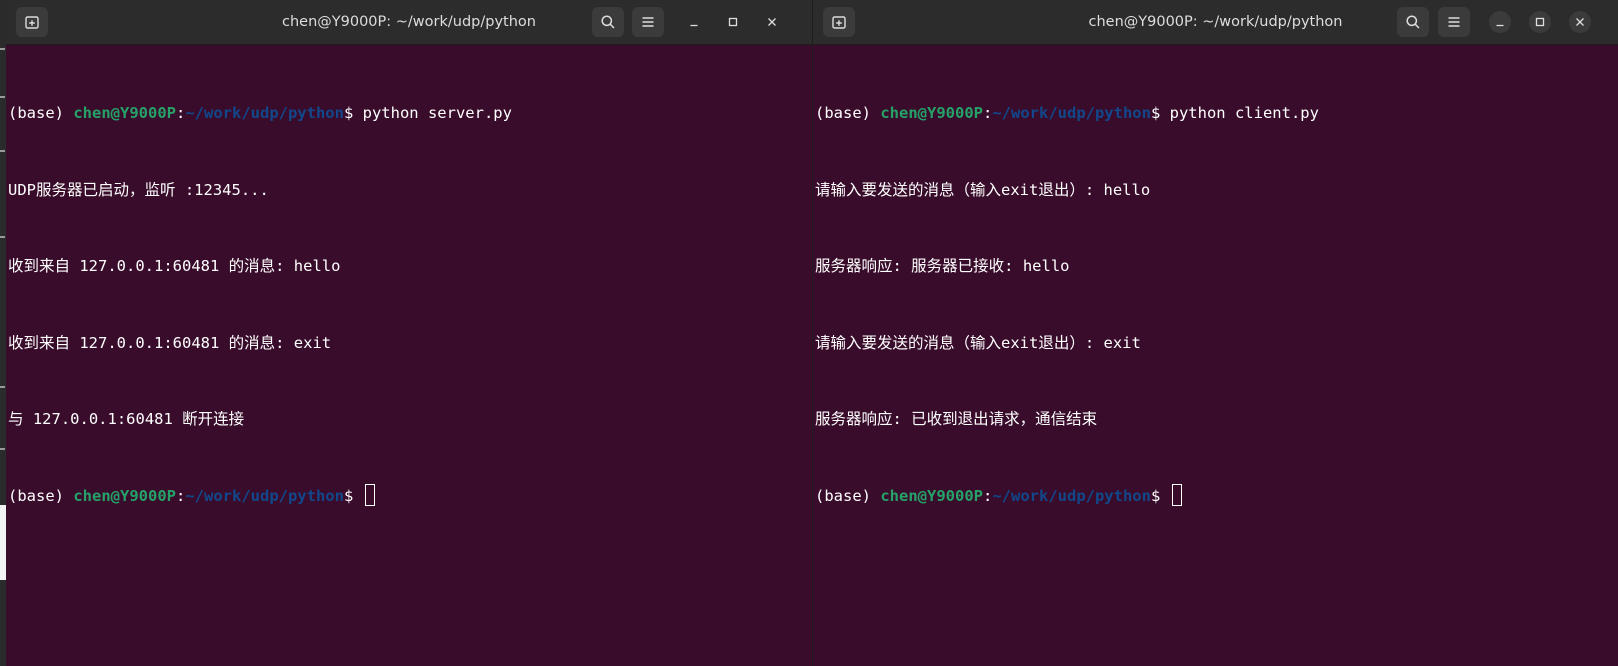  Describe the element at coordinates (1234, 113) in the screenshot. I see `command-text: $ python client.py` at that location.